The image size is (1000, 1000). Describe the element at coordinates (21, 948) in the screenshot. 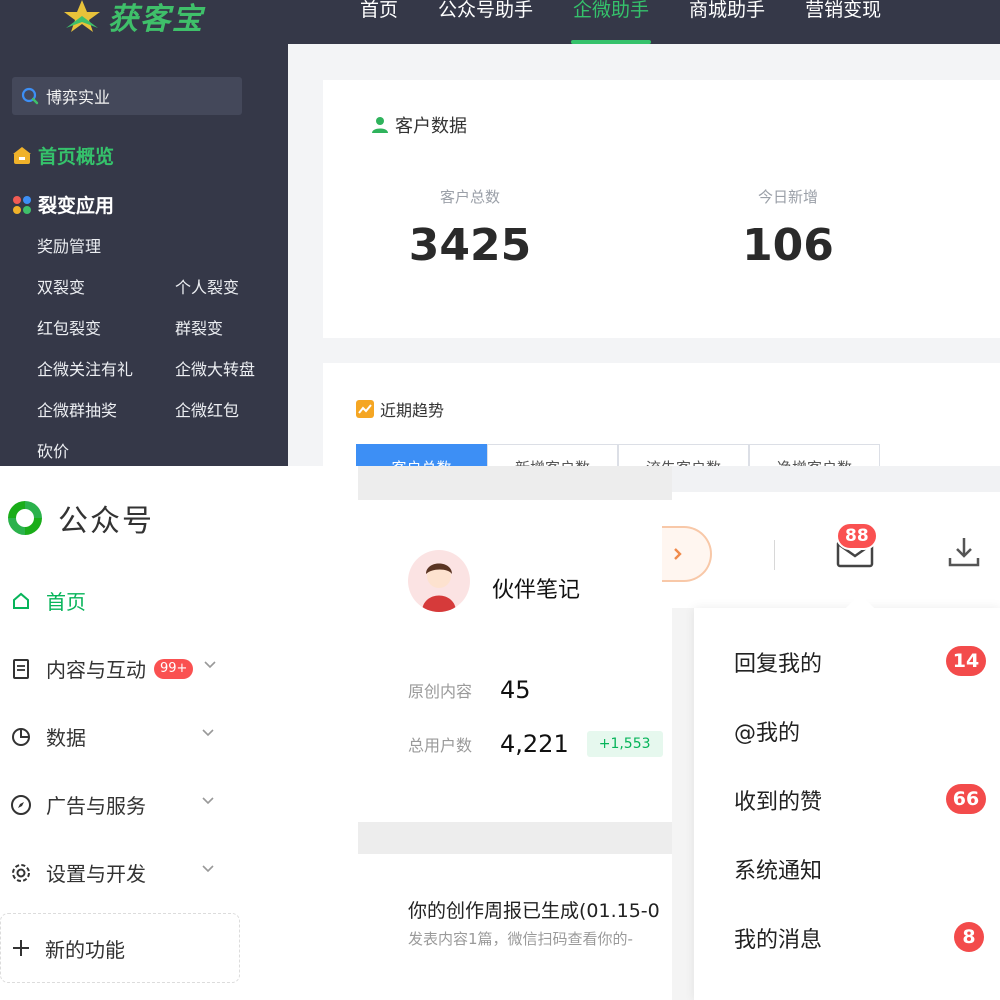

I see `plus-icon` at that location.